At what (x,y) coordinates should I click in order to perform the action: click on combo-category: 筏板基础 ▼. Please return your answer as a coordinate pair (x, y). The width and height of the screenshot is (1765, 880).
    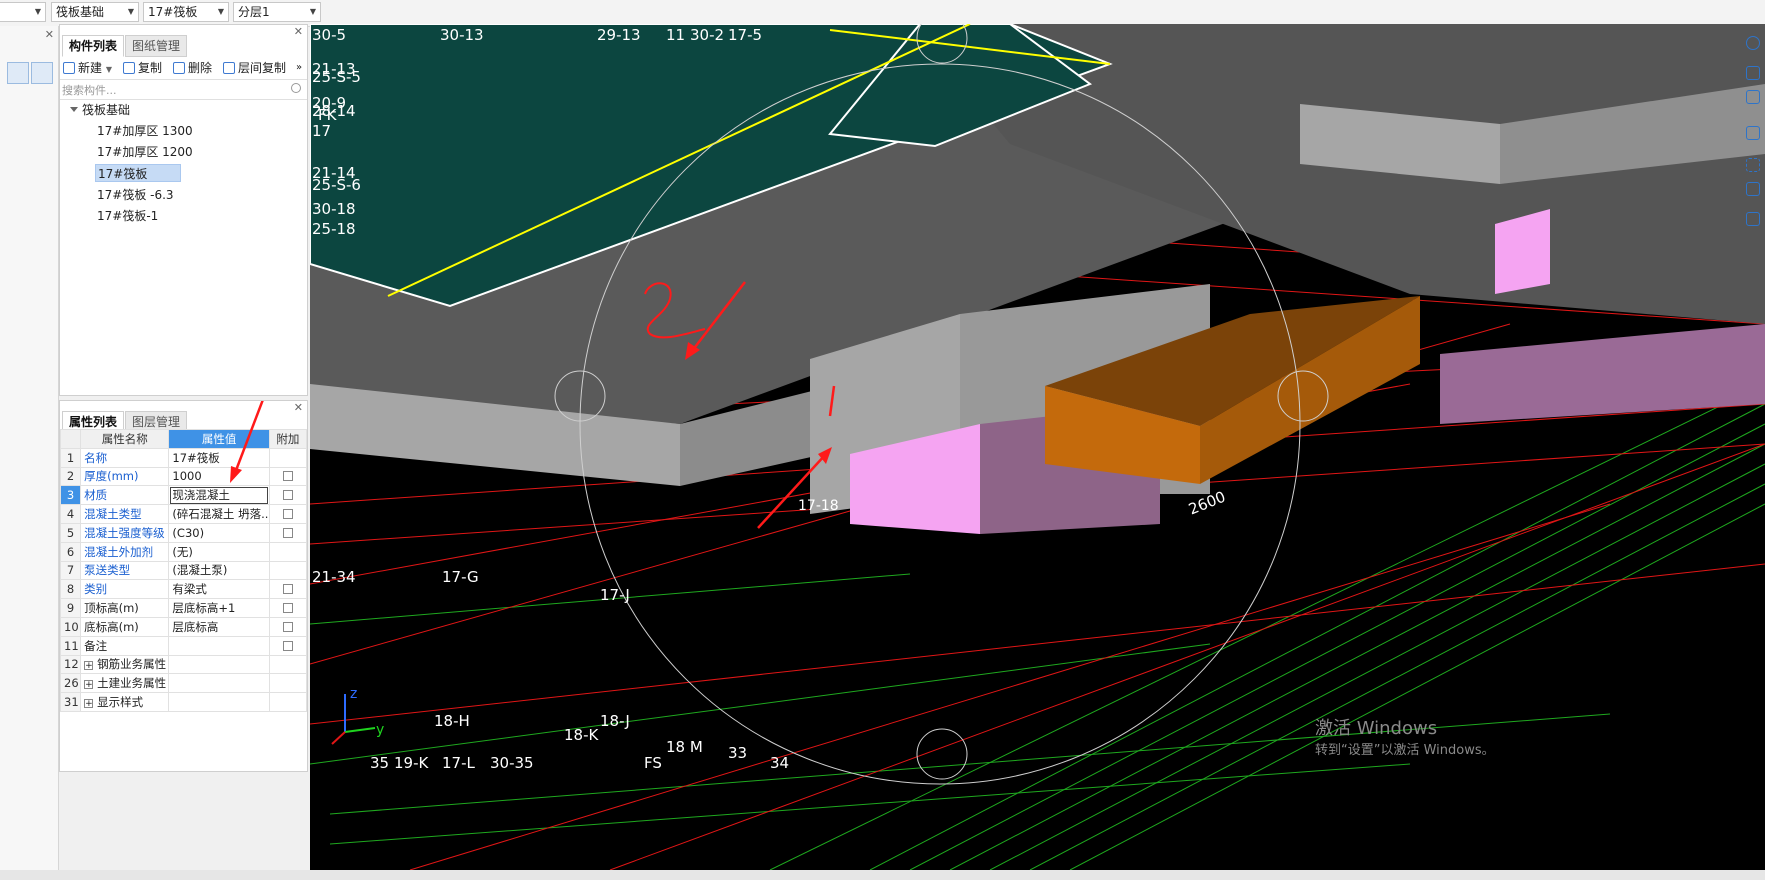
    Looking at the image, I should click on (95, 12).